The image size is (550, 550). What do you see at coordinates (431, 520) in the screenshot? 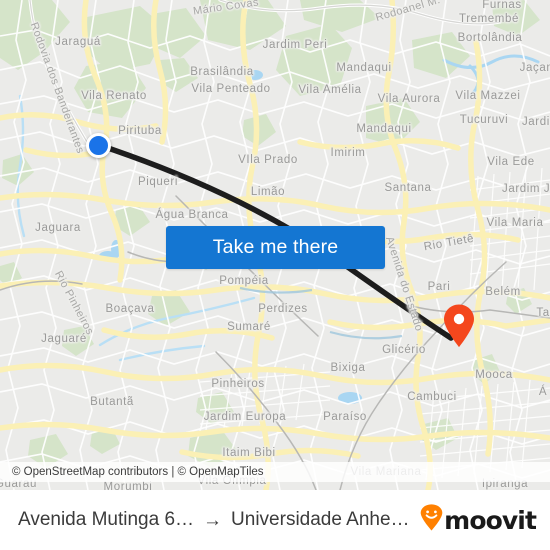
I see `moovit-pin-icon` at bounding box center [431, 520].